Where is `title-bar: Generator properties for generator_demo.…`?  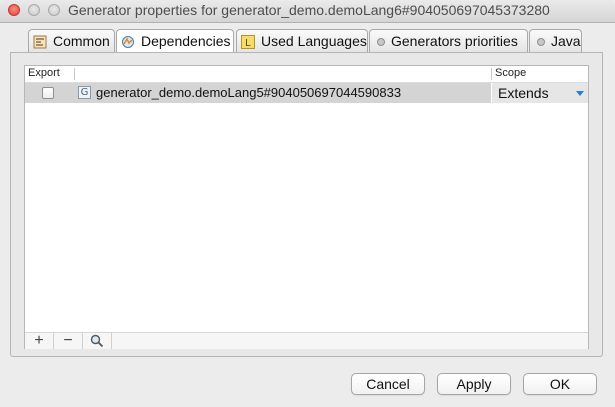
title-bar: Generator properties for generator_demo.… is located at coordinates (307, 11).